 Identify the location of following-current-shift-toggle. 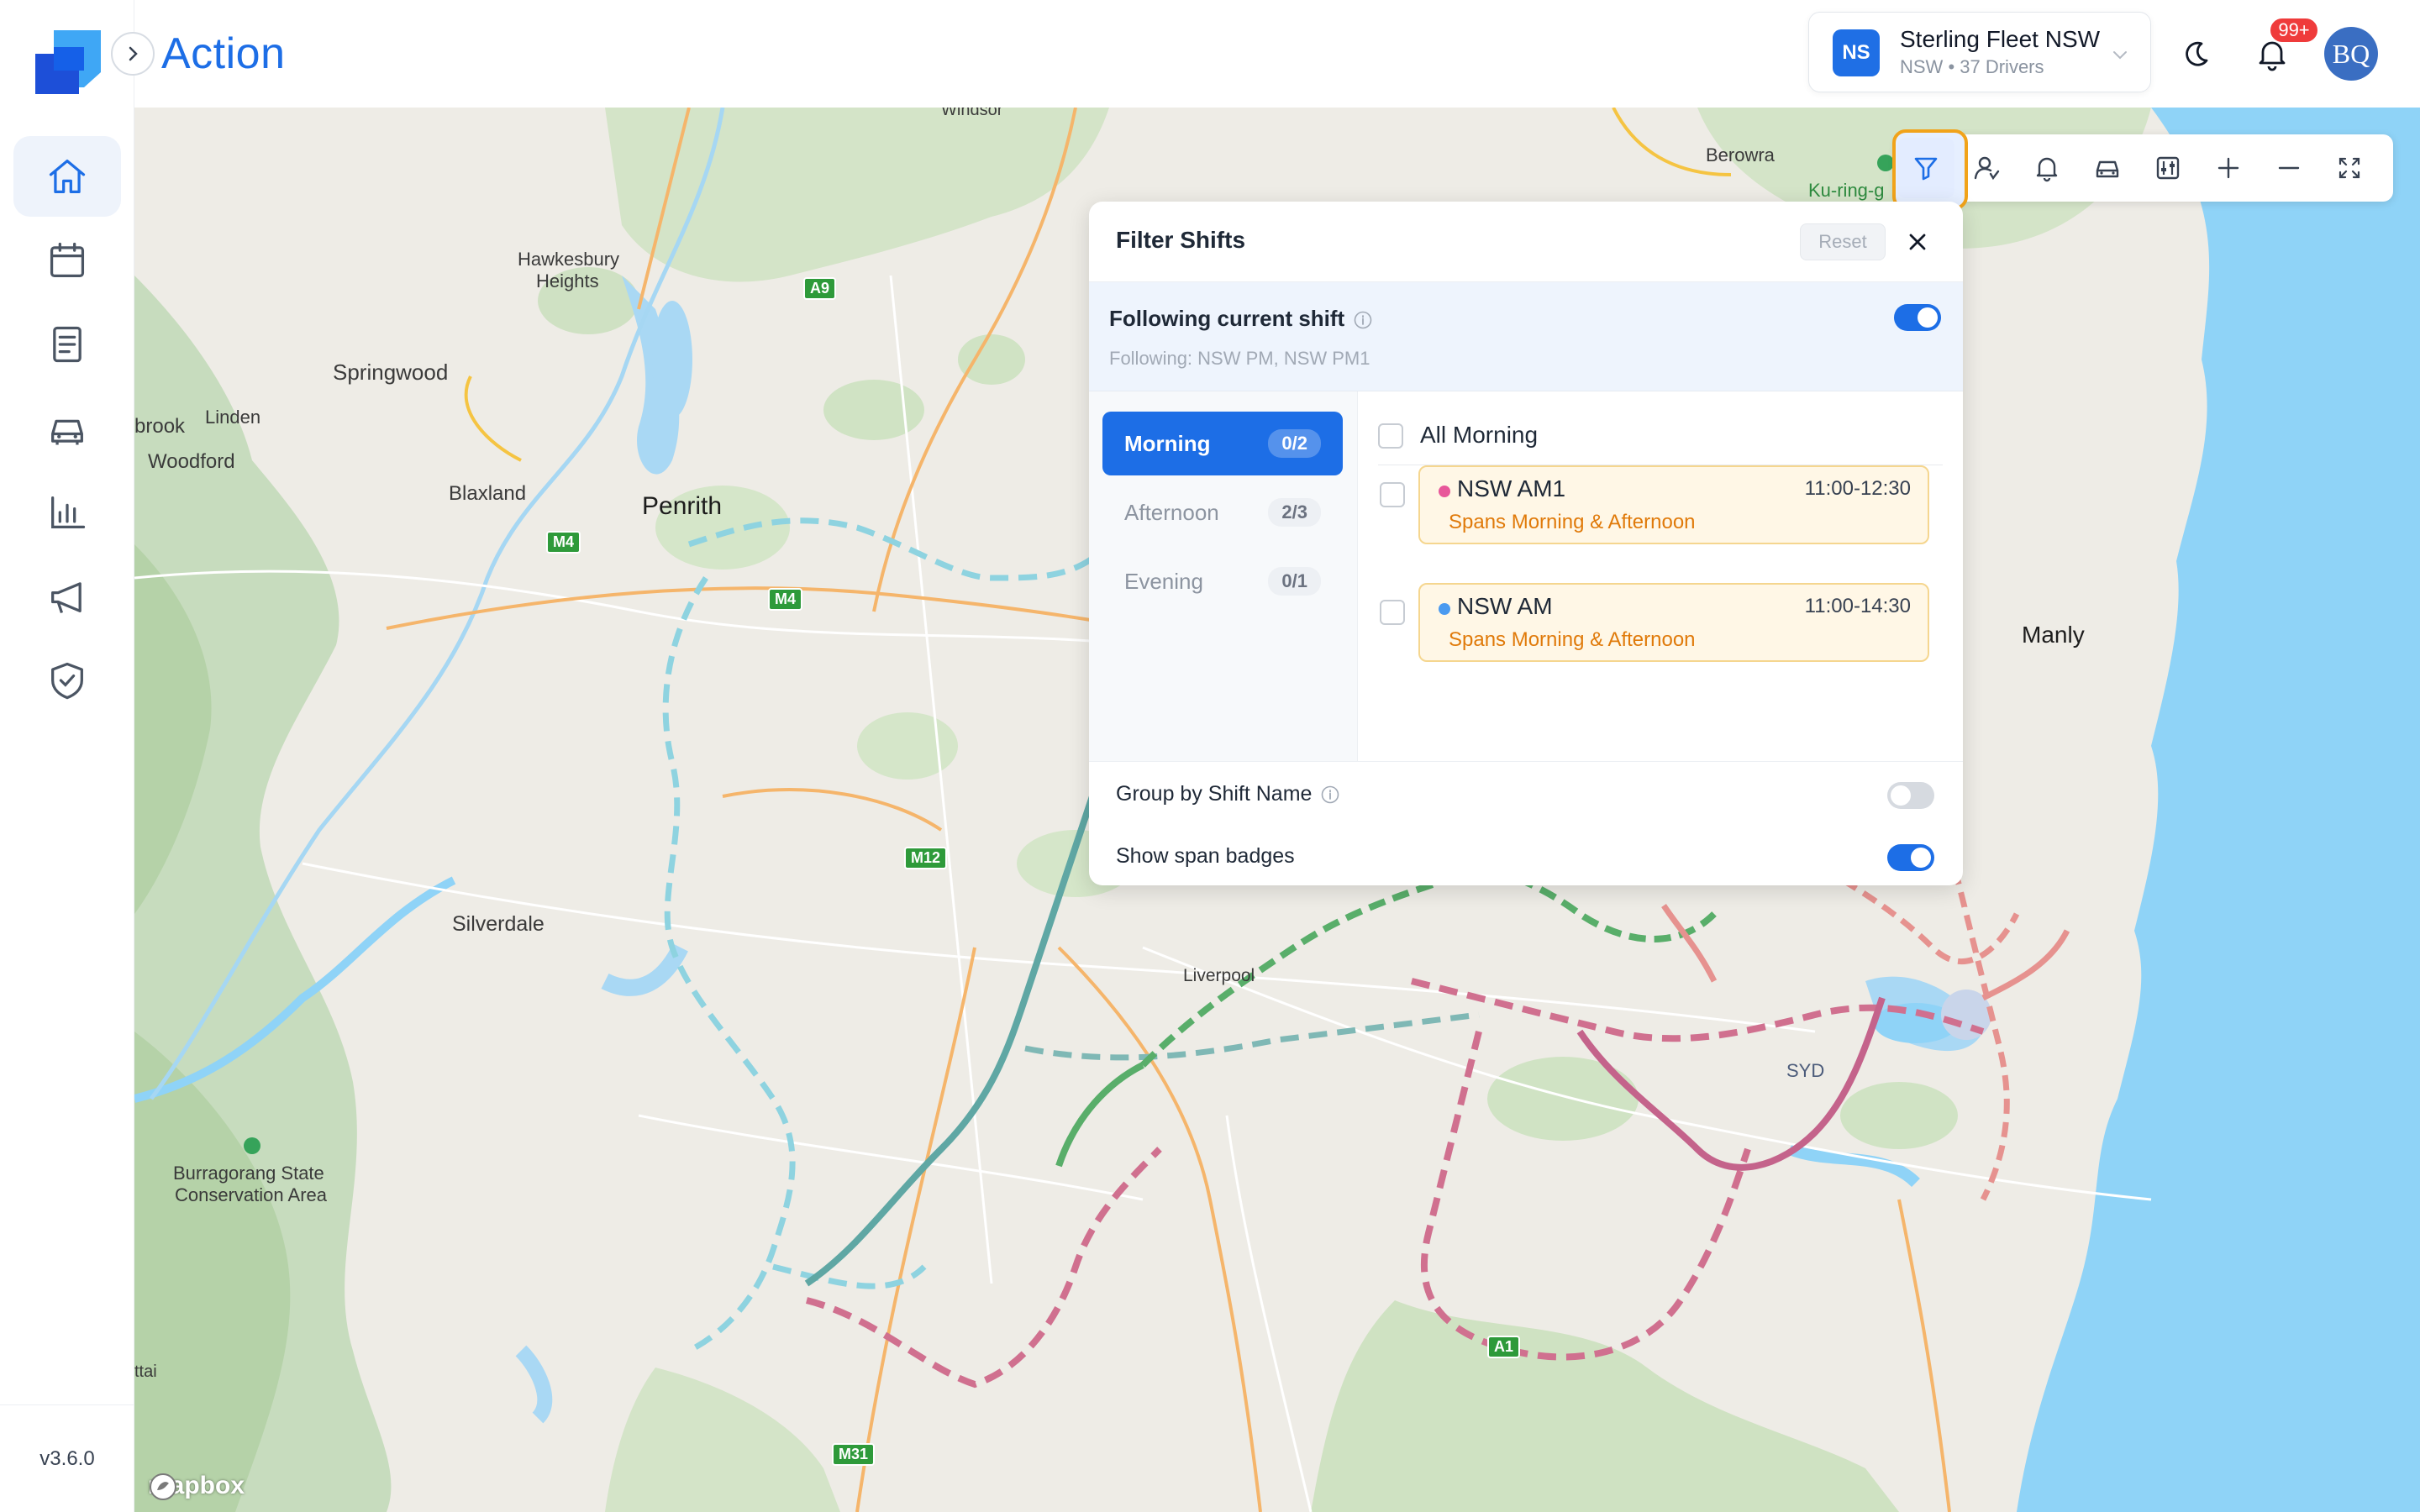
(1918, 317).